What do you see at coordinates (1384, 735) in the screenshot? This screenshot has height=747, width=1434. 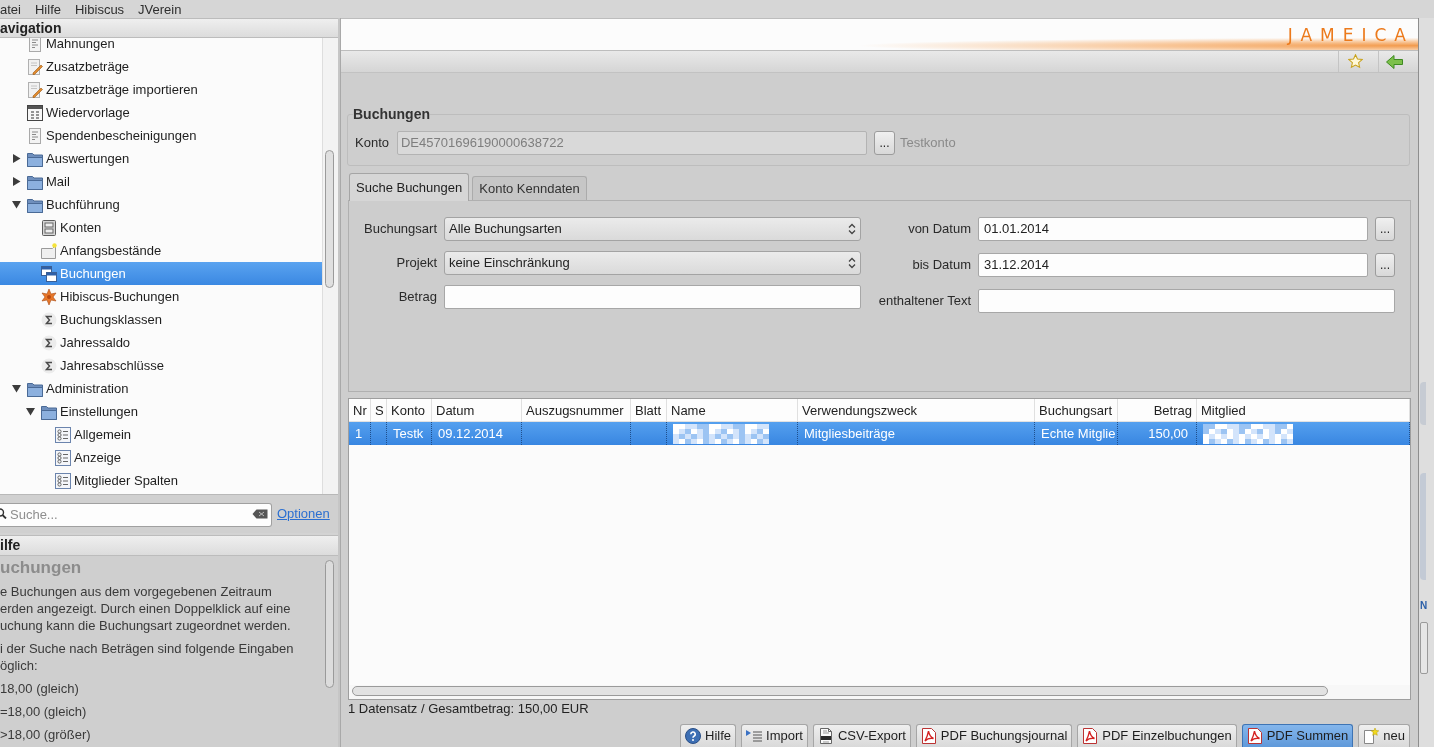 I see `action-button: neu` at bounding box center [1384, 735].